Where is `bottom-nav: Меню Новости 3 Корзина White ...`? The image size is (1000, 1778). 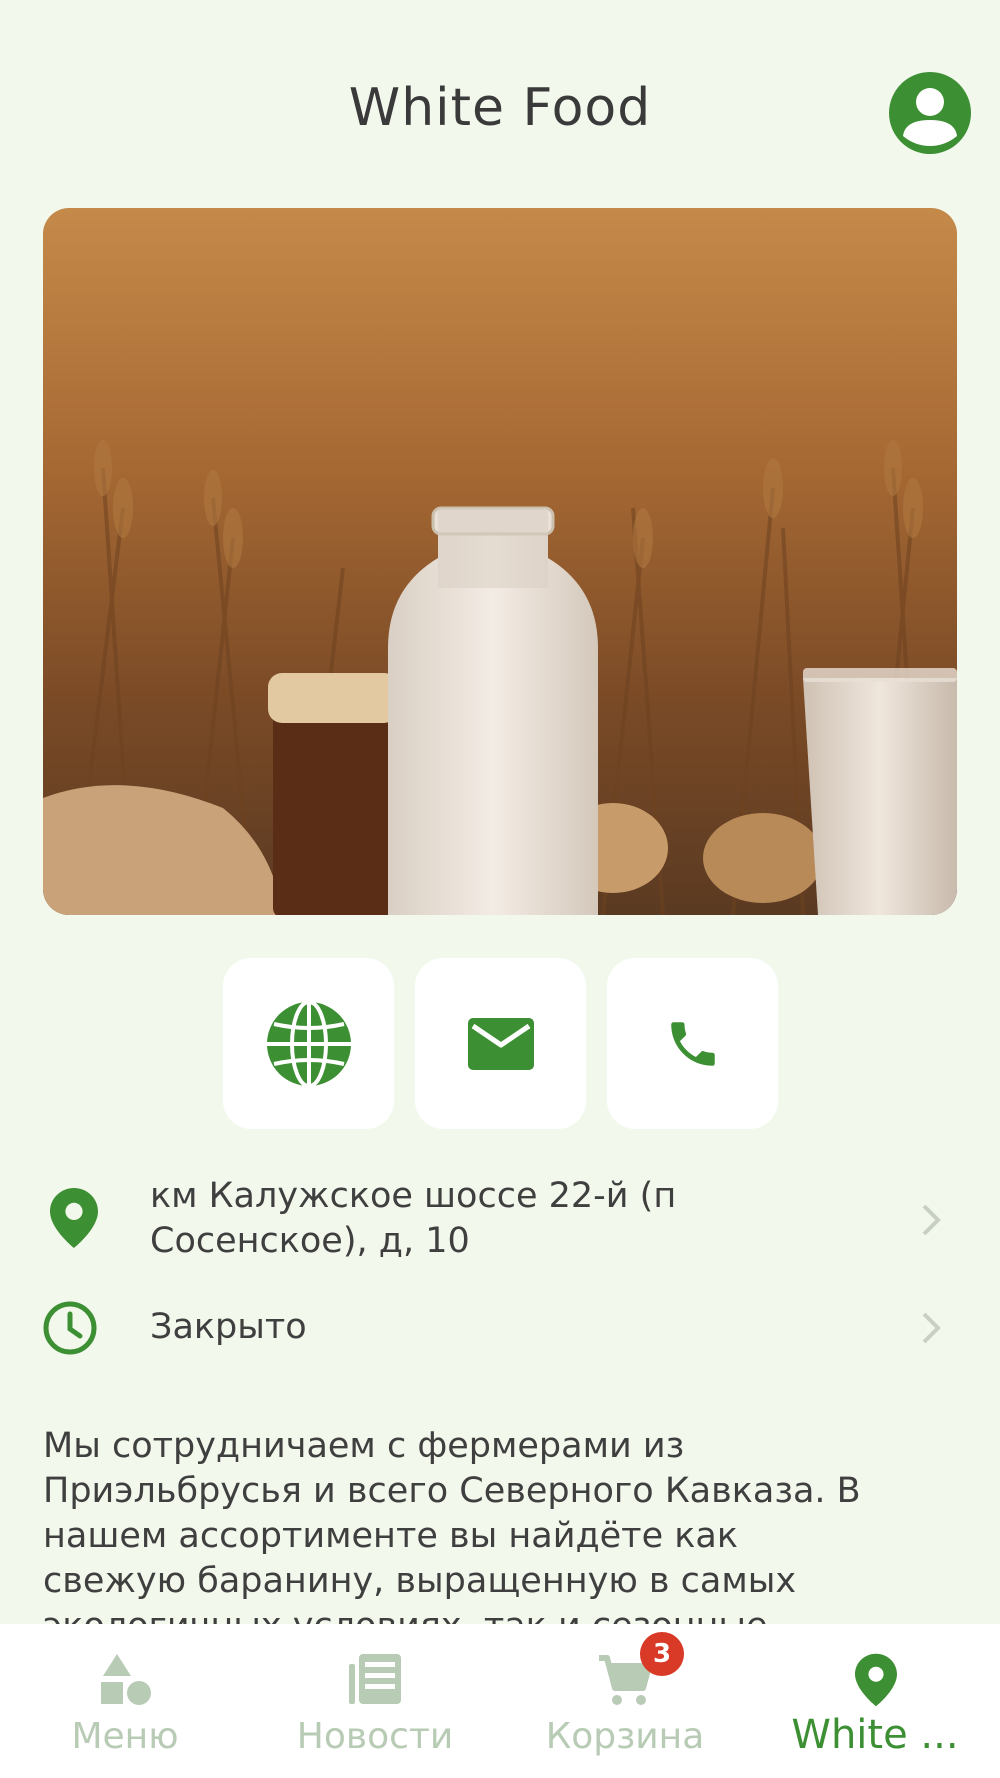
bottom-nav: Меню Новости 3 Корзина White ... is located at coordinates (500, 1701).